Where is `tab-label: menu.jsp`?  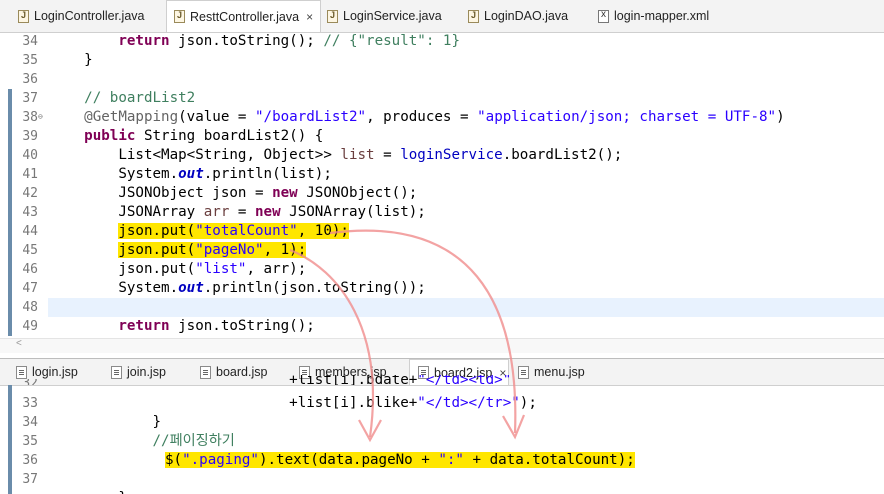 tab-label: menu.jsp is located at coordinates (559, 372).